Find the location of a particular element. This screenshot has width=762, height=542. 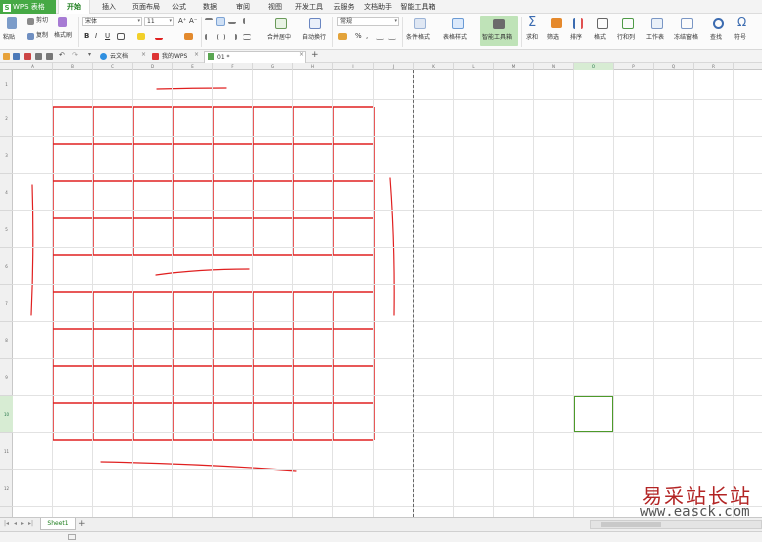

tab-view: 视图 is located at coordinates (275, 7).